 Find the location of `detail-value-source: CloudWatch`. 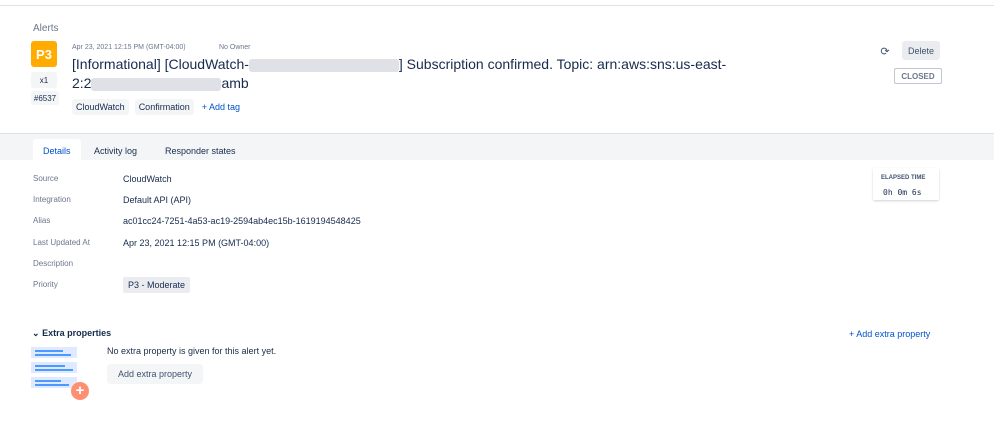

detail-value-source: CloudWatch is located at coordinates (147, 179).